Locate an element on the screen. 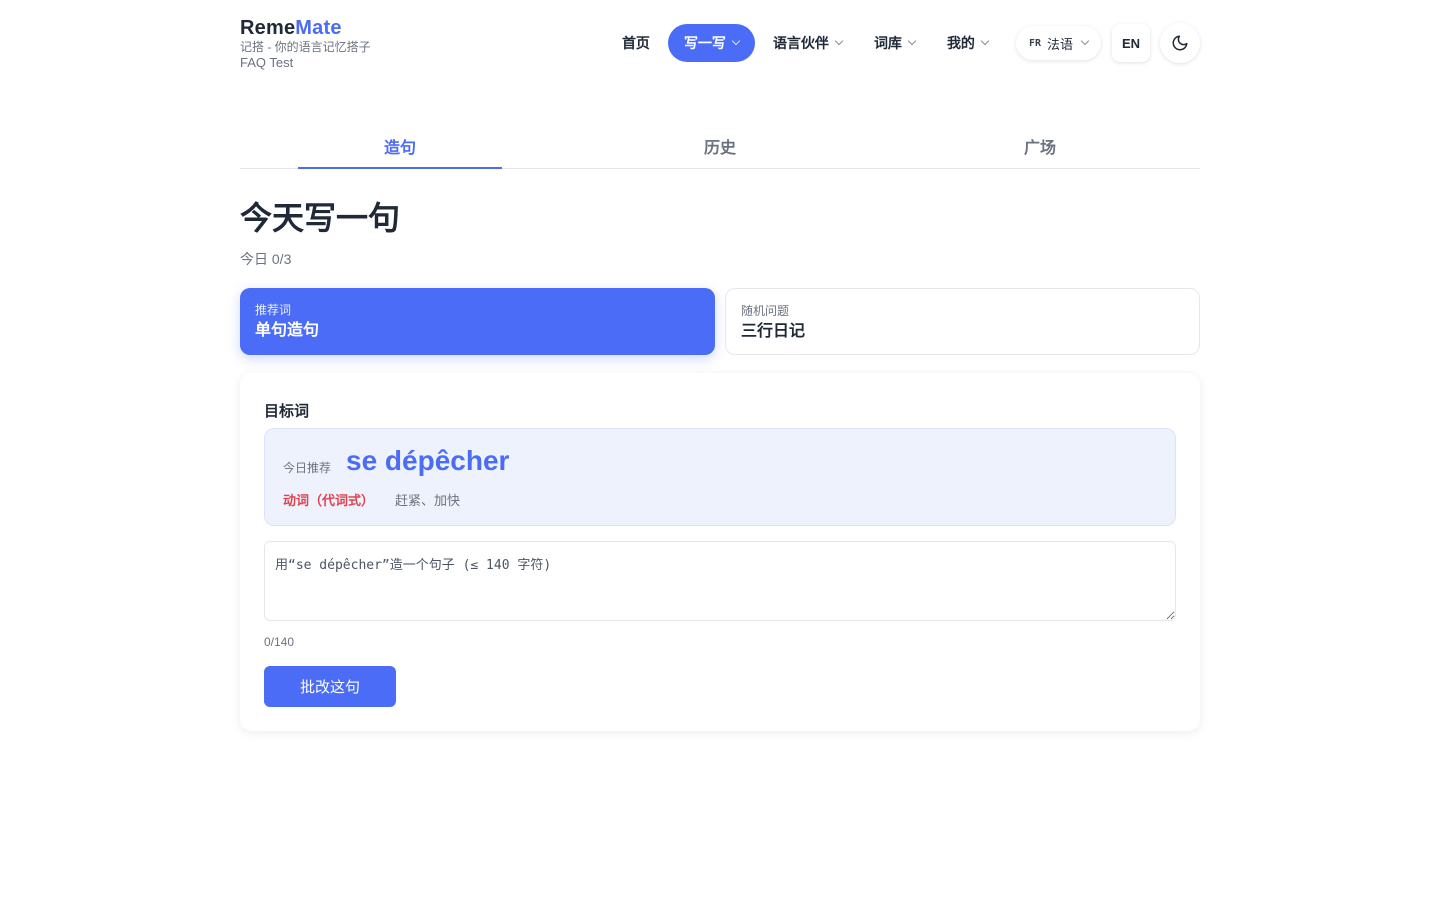 The height and width of the screenshot is (900, 1440). mode-card-three-line-diary: 随机问题 三行日记 is located at coordinates (962, 321).